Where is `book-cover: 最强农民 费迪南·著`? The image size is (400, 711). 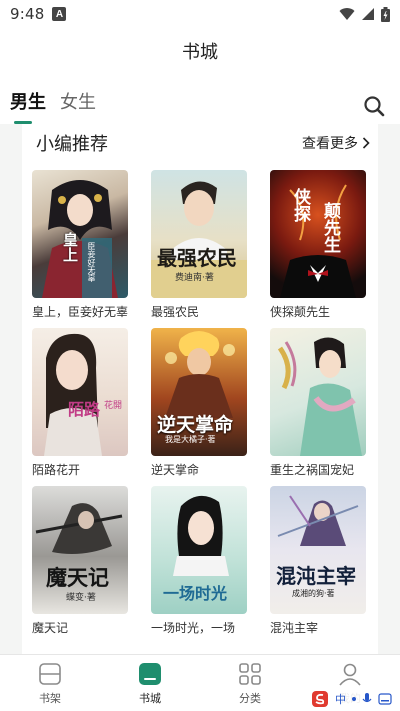 book-cover: 最强农民 费迪南·著 is located at coordinates (199, 234).